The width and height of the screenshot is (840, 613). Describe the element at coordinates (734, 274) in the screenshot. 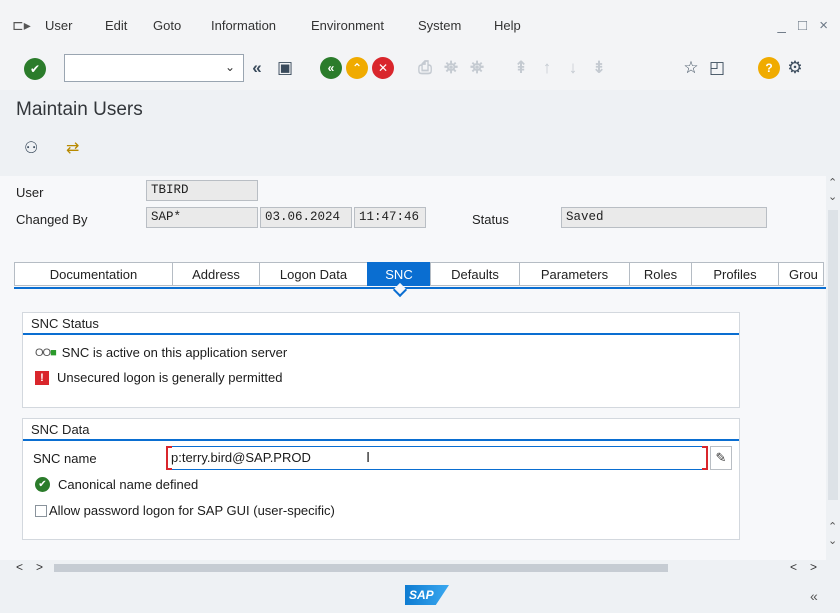

I see `tab-profiles: Profiles` at that location.